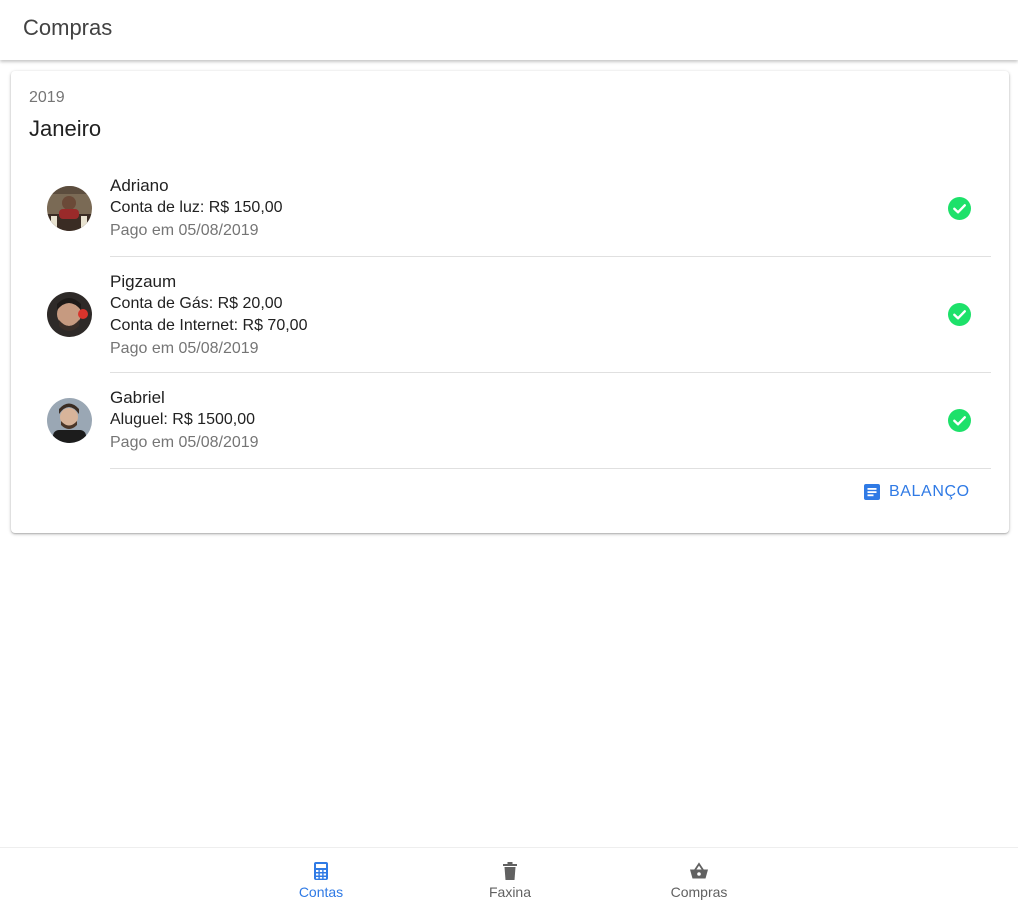 The height and width of the screenshot is (911, 1018). What do you see at coordinates (68, 27) in the screenshot?
I see `page-title: Compras` at bounding box center [68, 27].